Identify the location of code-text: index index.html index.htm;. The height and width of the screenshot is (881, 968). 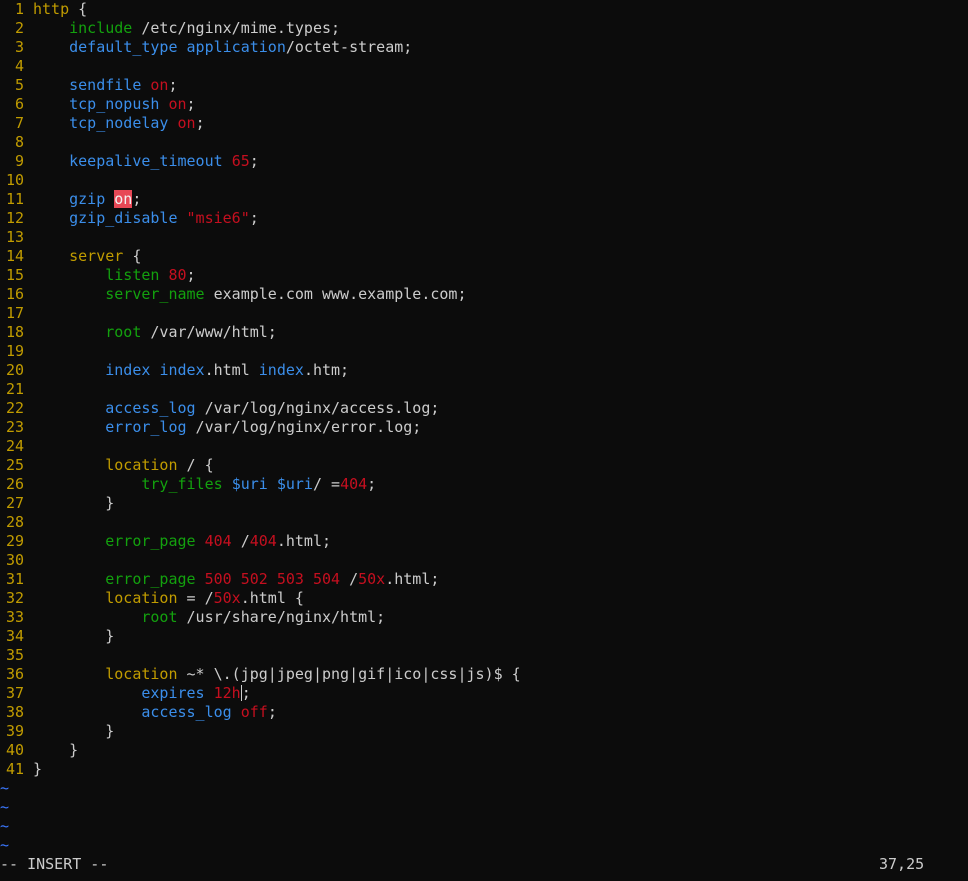
(191, 370).